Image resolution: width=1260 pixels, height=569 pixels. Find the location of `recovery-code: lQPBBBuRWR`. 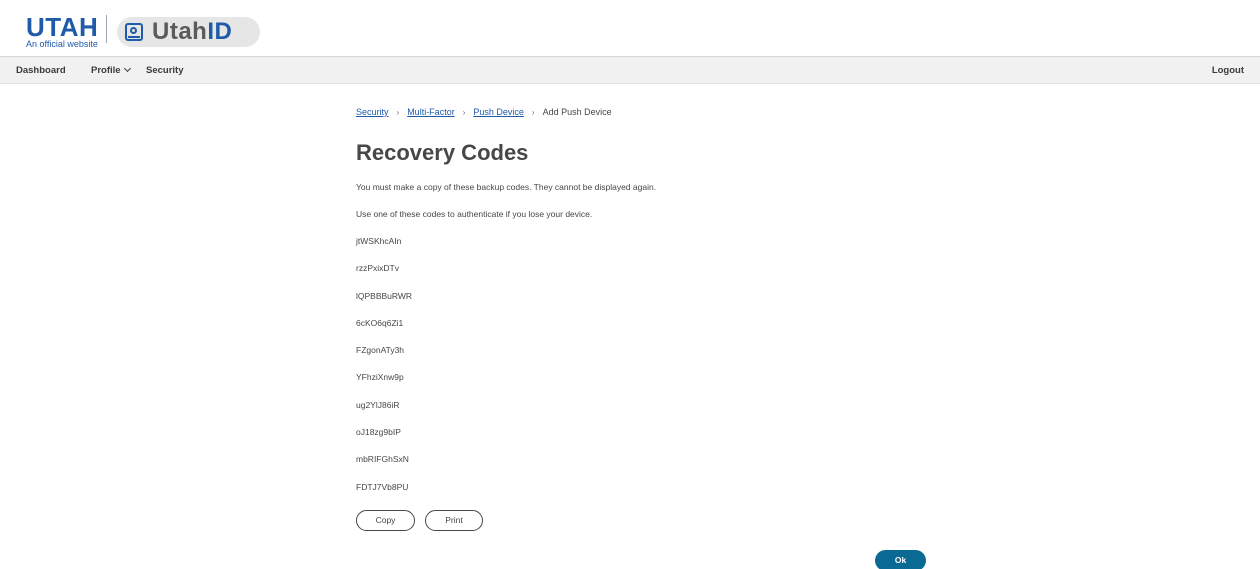

recovery-code: lQPBBBuRWR is located at coordinates (384, 295).